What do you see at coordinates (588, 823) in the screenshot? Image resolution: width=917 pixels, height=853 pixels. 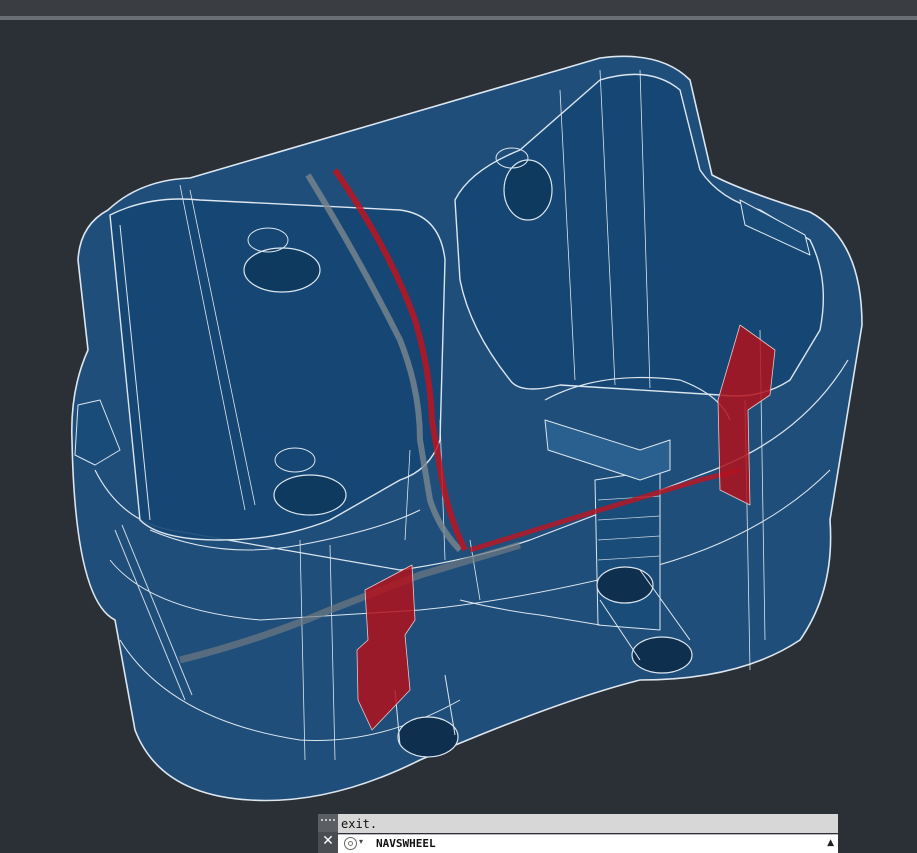 I see `command-history-text: exit.` at bounding box center [588, 823].